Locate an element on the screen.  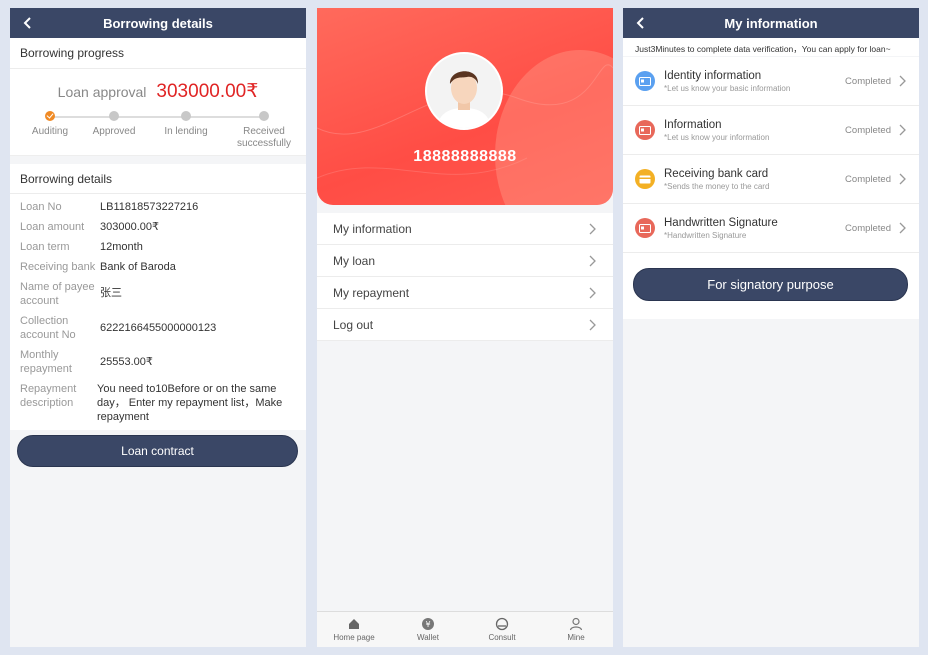
profile-header: 18888888888 is located at coordinates (465, 106).